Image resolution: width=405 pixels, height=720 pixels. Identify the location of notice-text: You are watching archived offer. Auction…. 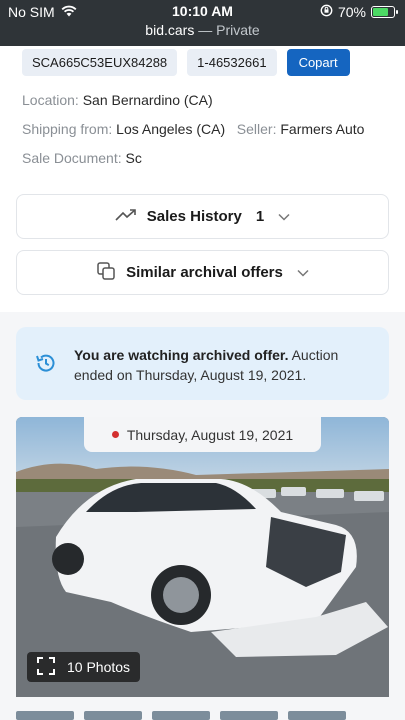
(219, 365).